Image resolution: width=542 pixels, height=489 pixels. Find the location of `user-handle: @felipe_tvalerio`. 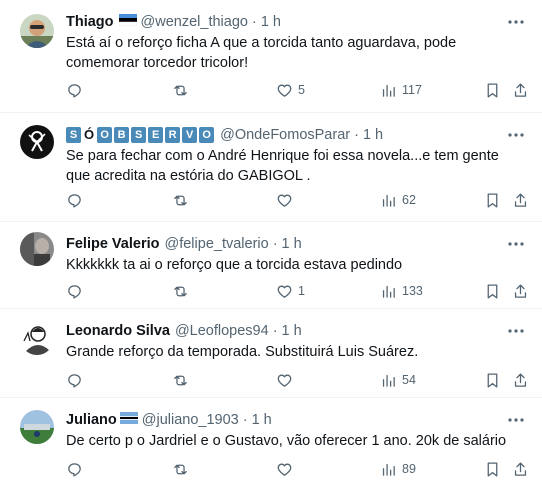

user-handle: @felipe_tvalerio is located at coordinates (217, 244).